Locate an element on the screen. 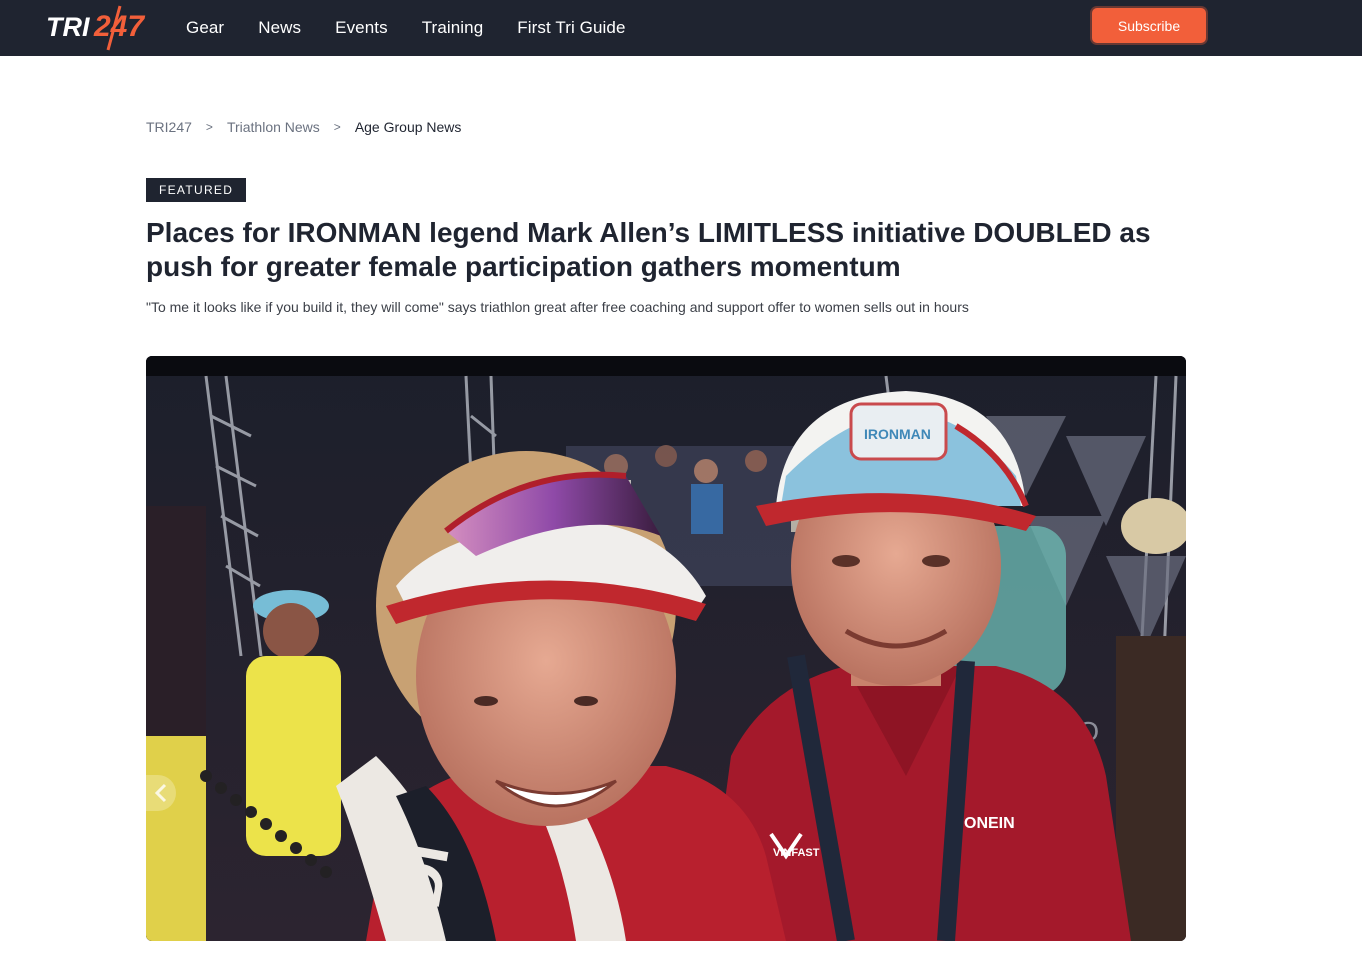  nav-link-first-tri-guide: First Tri Guide is located at coordinates (571, 28).